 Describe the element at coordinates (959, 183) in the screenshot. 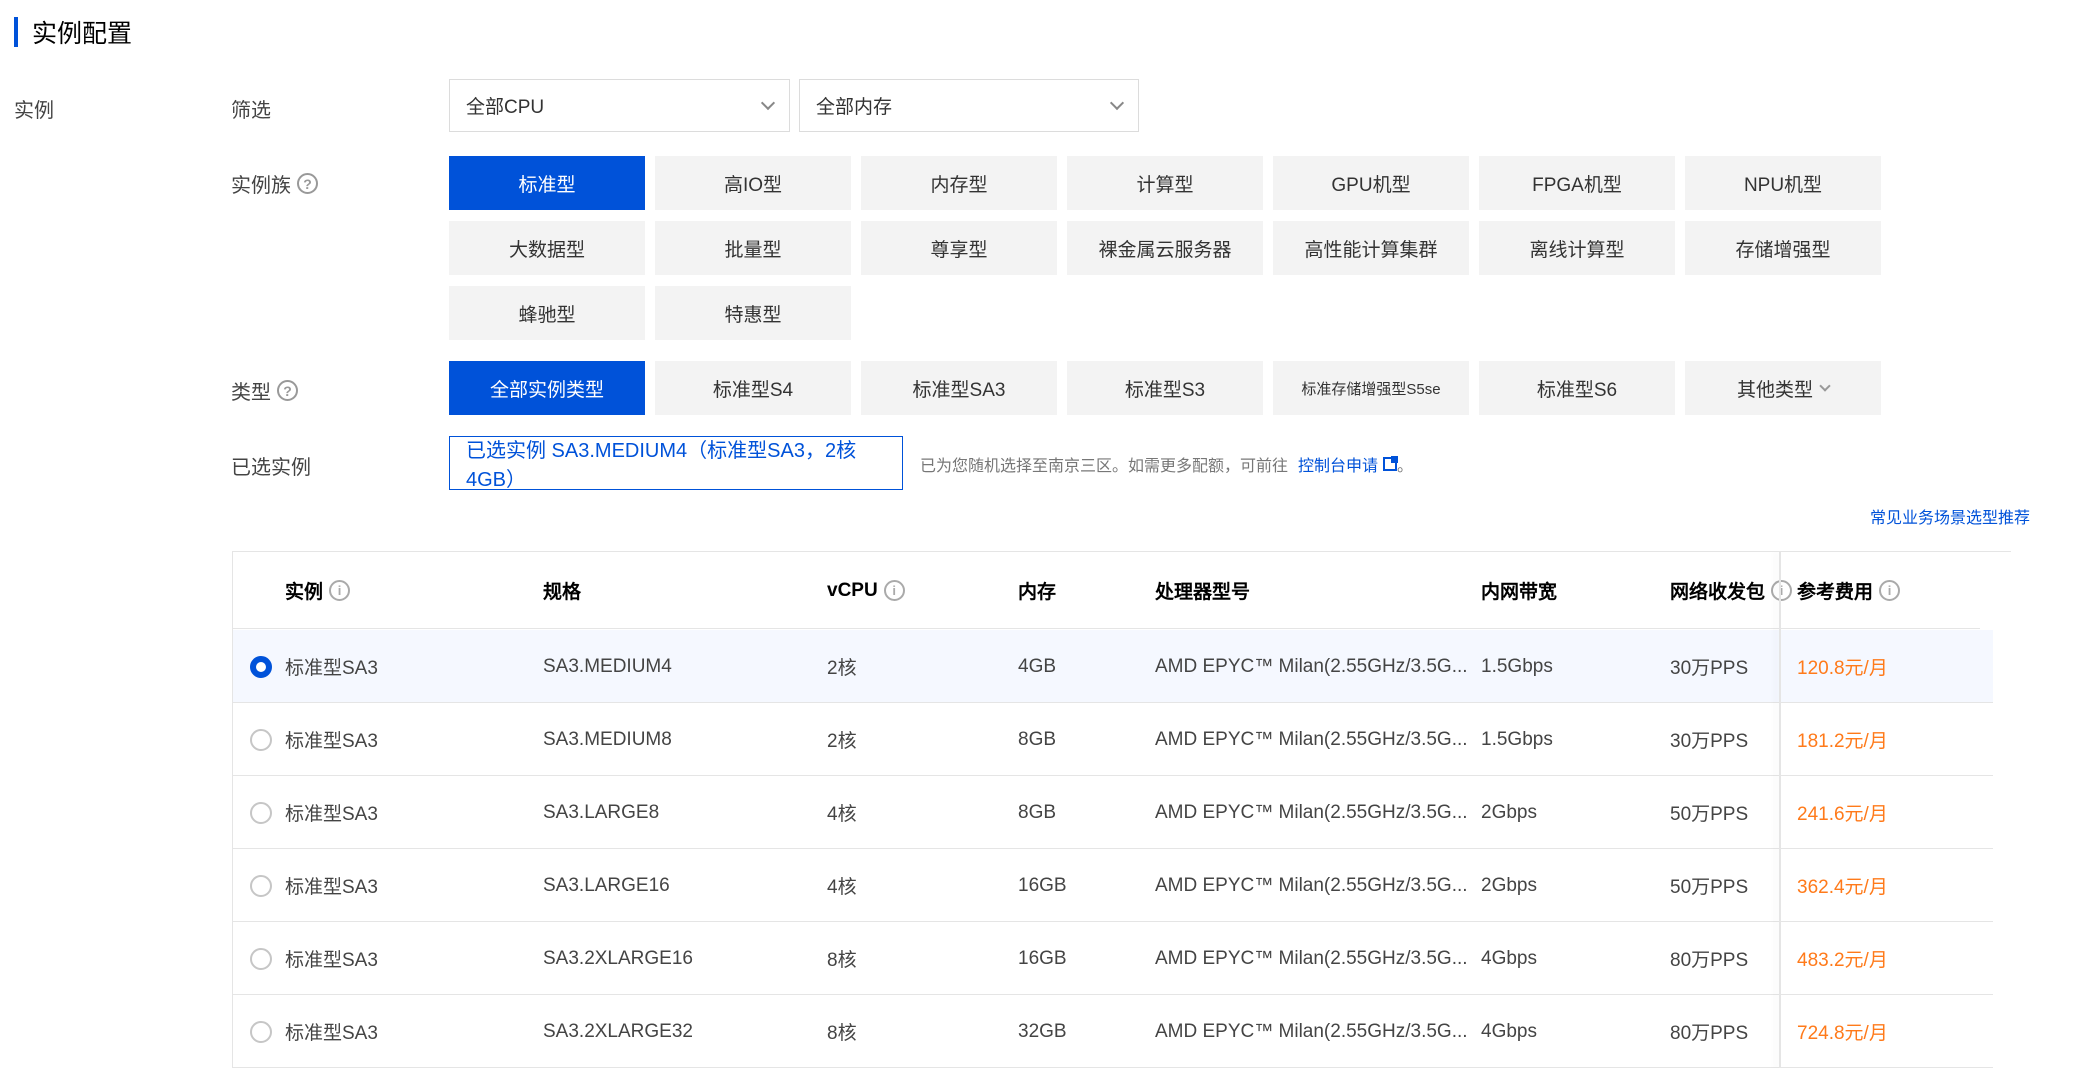

I see `family-chip: 内存型` at that location.